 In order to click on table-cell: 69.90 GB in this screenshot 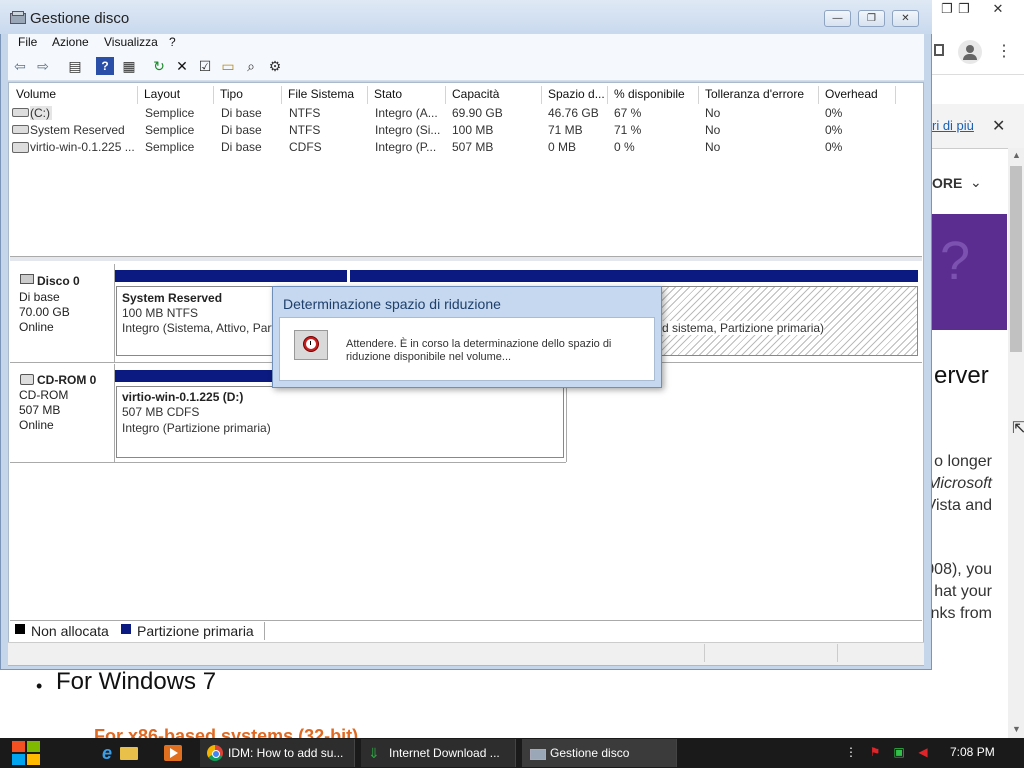, I will do `click(477, 113)`.